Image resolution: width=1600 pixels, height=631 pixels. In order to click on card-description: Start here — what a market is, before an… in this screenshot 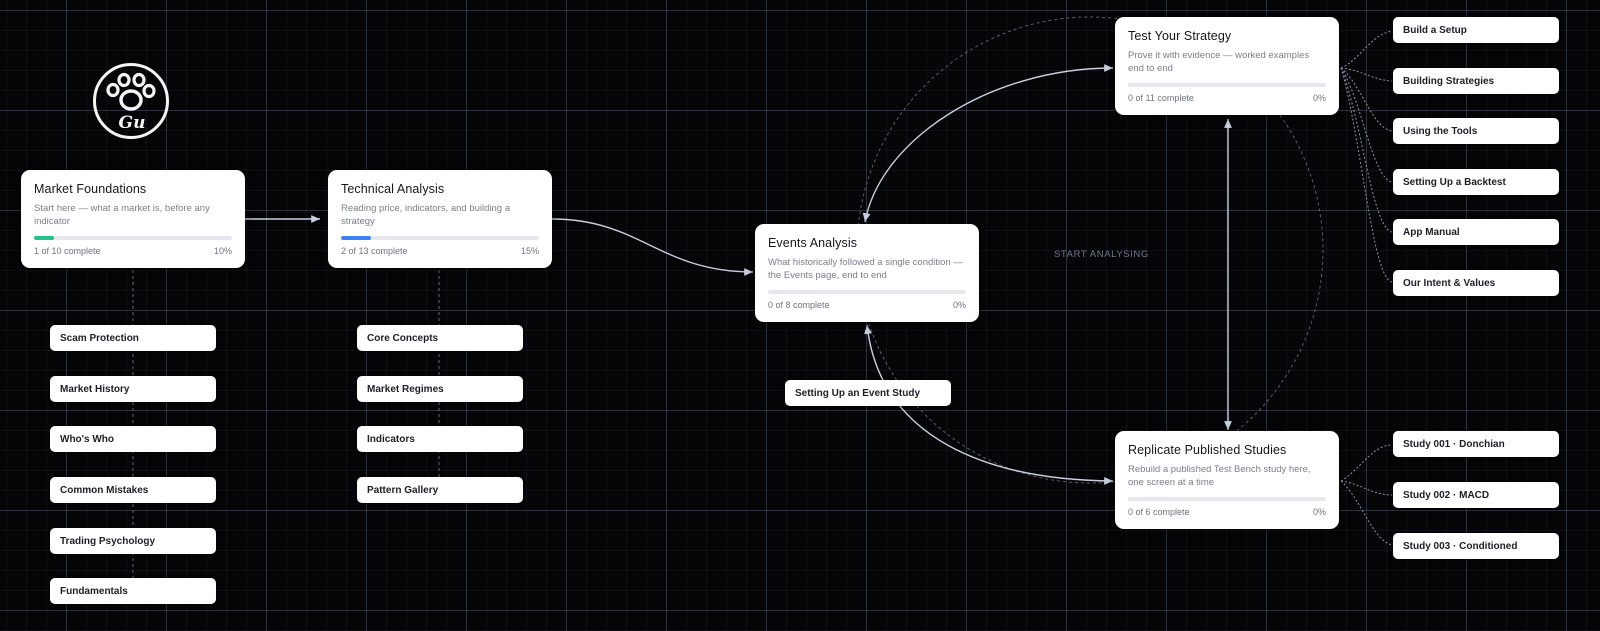, I will do `click(122, 215)`.